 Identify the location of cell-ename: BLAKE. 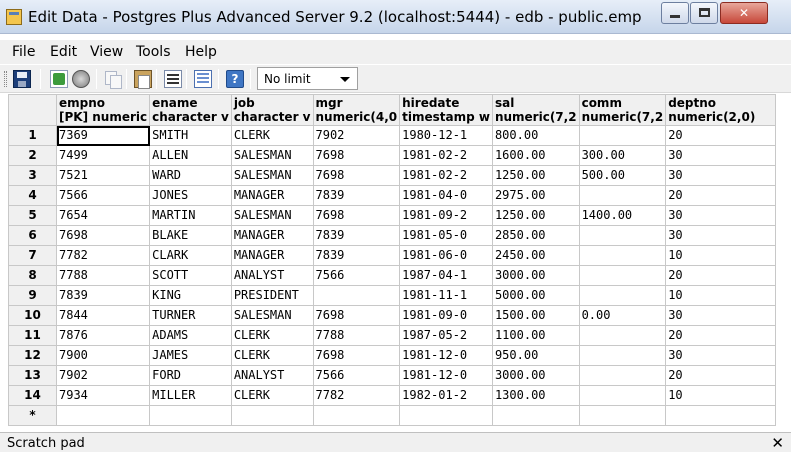
(190, 235).